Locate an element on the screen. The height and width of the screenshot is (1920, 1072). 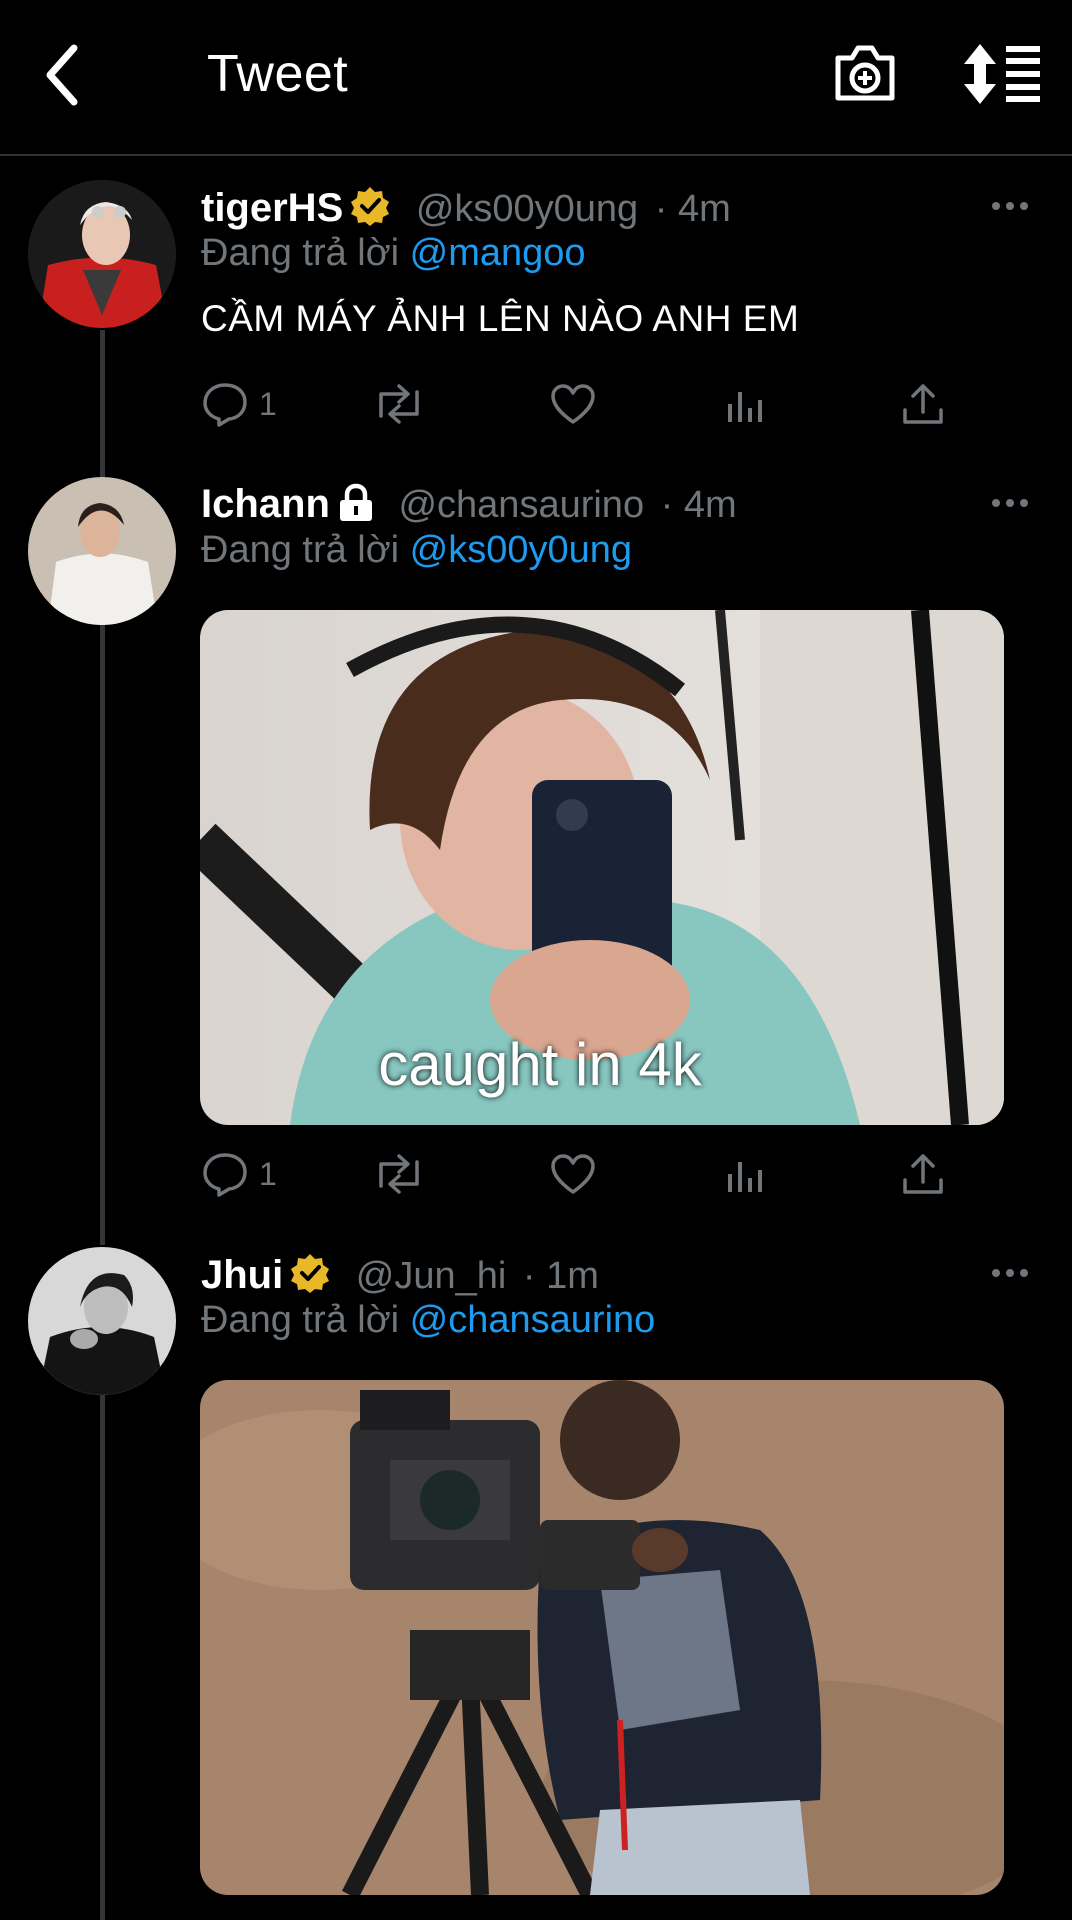
user-handle: @chansaurino is located at coordinates (521, 505).